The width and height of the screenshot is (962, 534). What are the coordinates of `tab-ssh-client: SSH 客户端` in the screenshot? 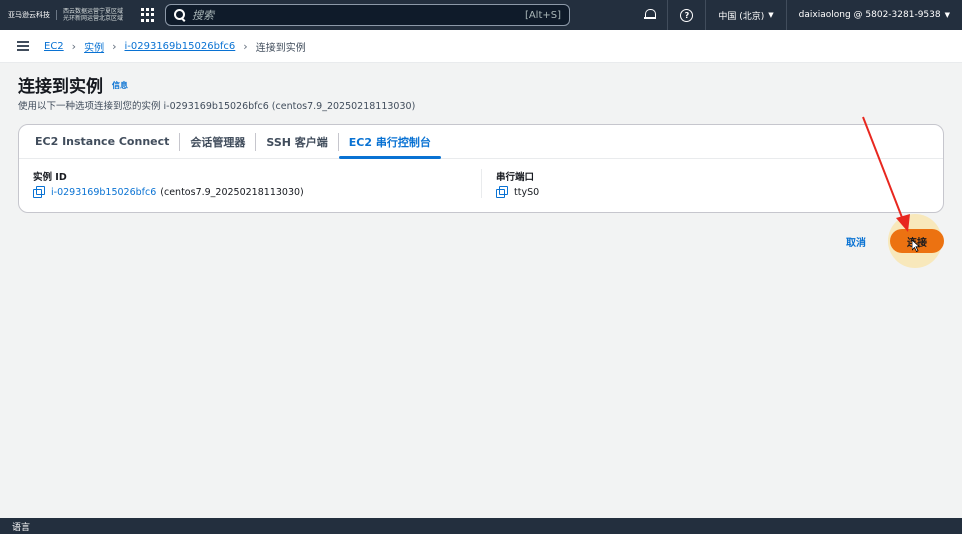 It's located at (296, 142).